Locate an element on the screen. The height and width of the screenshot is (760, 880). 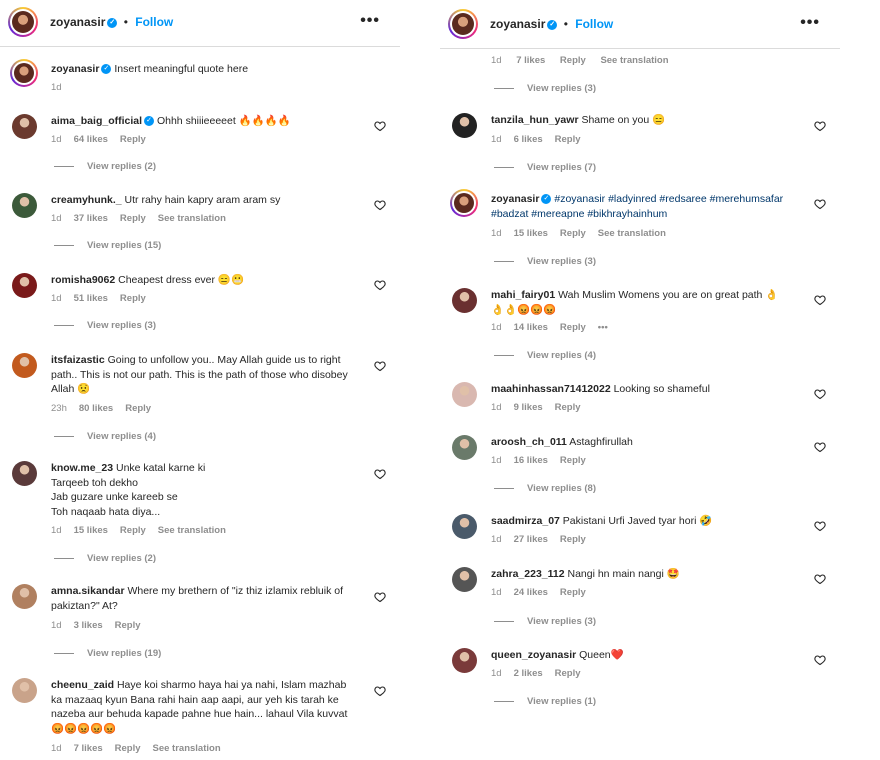
comment-username: itsfaizastic is located at coordinates (78, 360).